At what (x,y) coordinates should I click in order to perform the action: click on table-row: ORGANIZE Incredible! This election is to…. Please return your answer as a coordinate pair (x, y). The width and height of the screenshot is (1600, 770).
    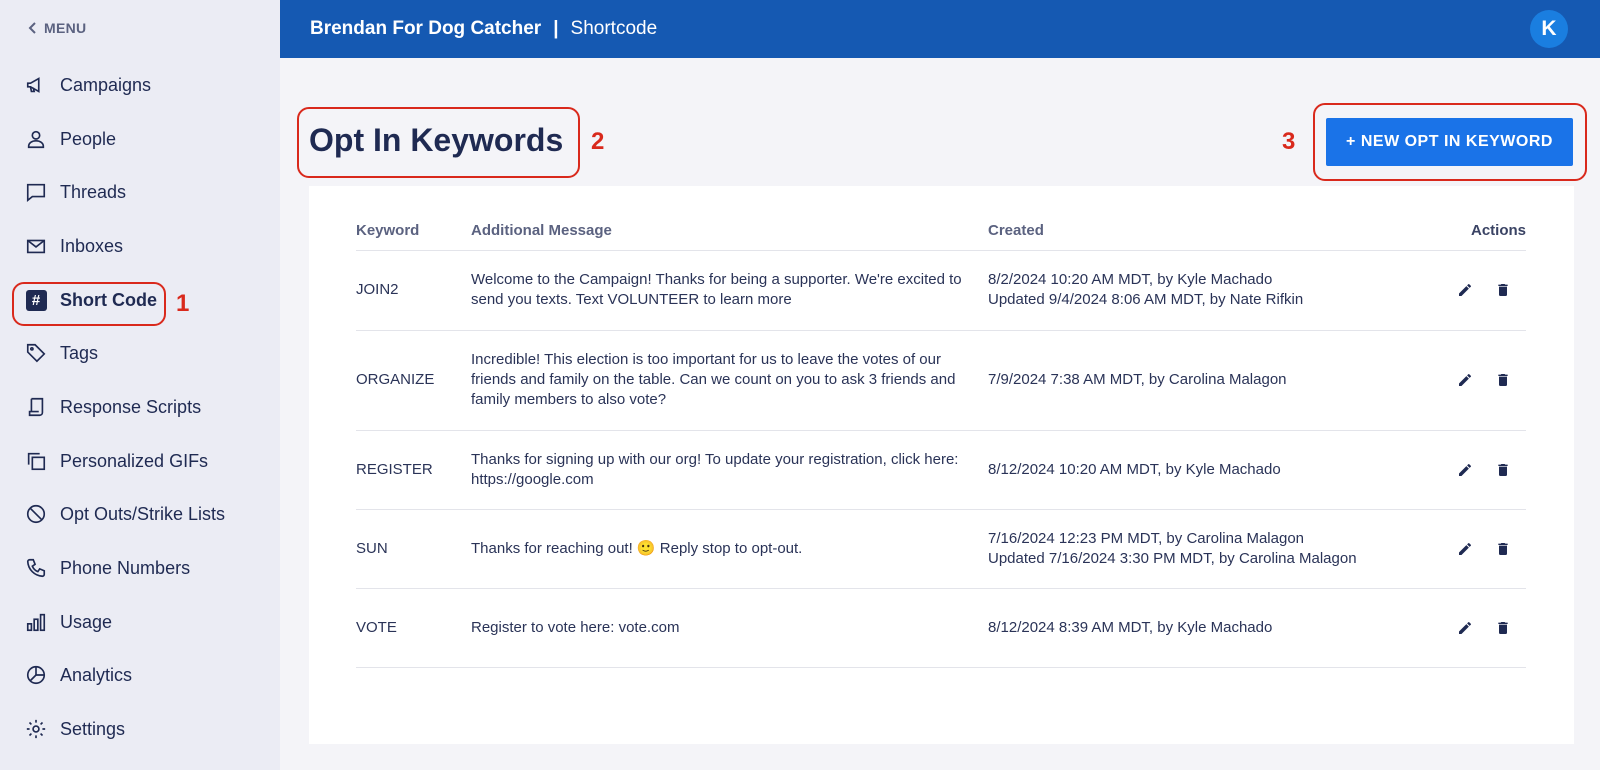
    Looking at the image, I should click on (941, 380).